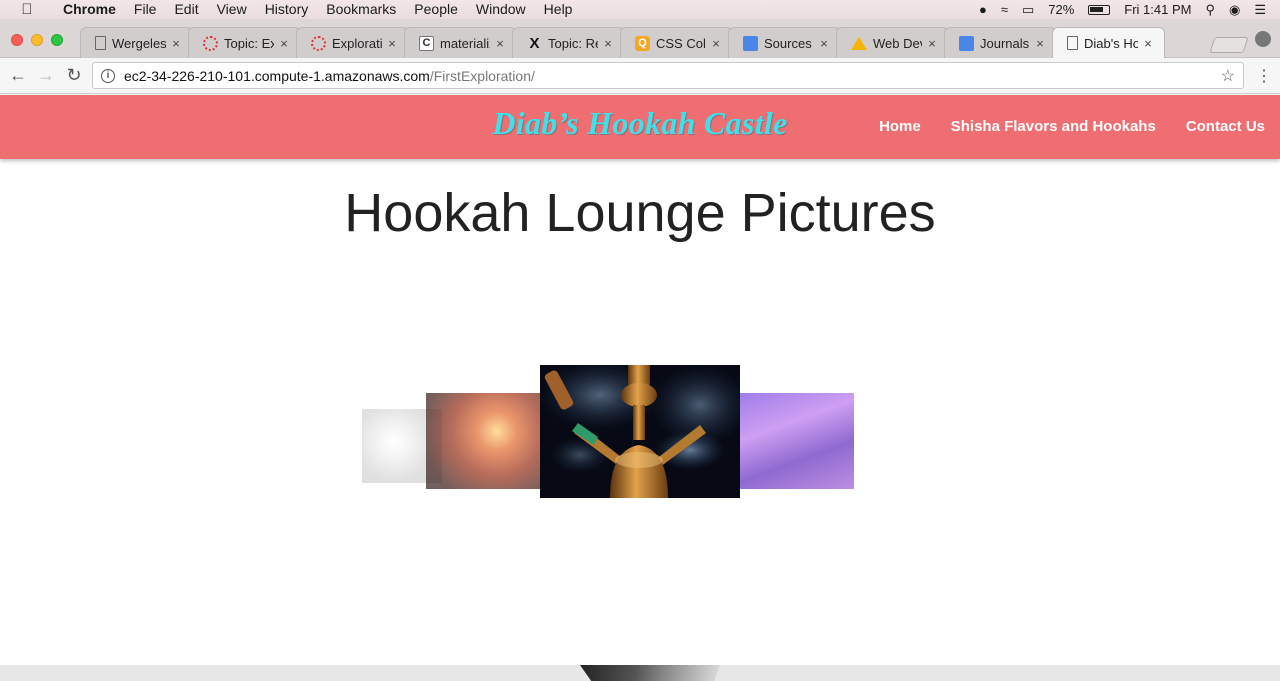 This screenshot has width=1280, height=681. Describe the element at coordinates (108, 75) in the screenshot. I see `site-info-icon: i` at that location.